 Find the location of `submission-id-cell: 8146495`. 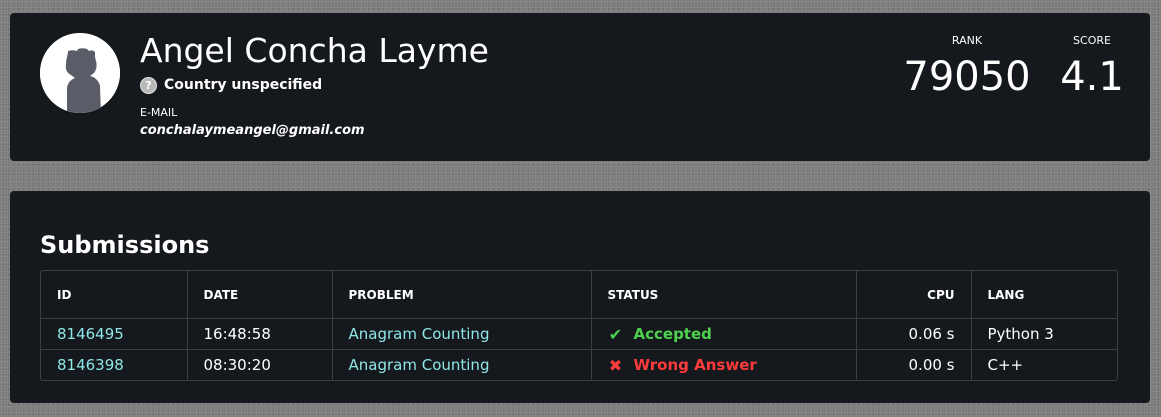

submission-id-cell: 8146495 is located at coordinates (114, 334).